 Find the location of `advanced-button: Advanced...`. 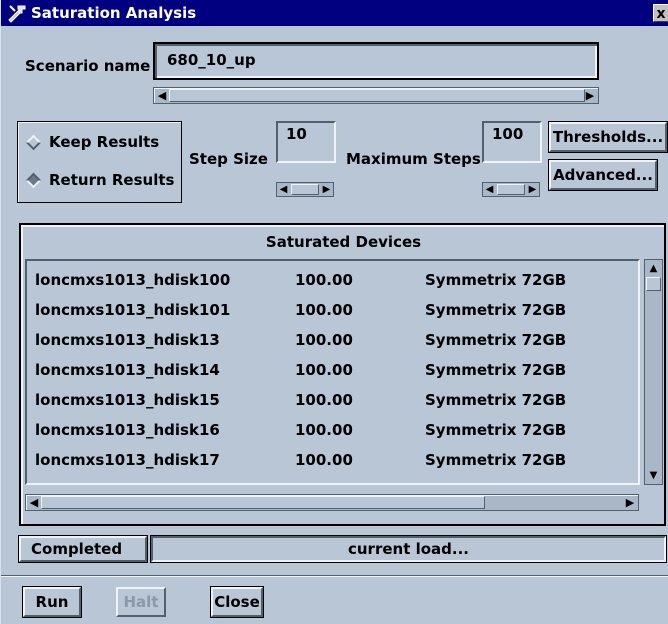

advanced-button: Advanced... is located at coordinates (603, 175).